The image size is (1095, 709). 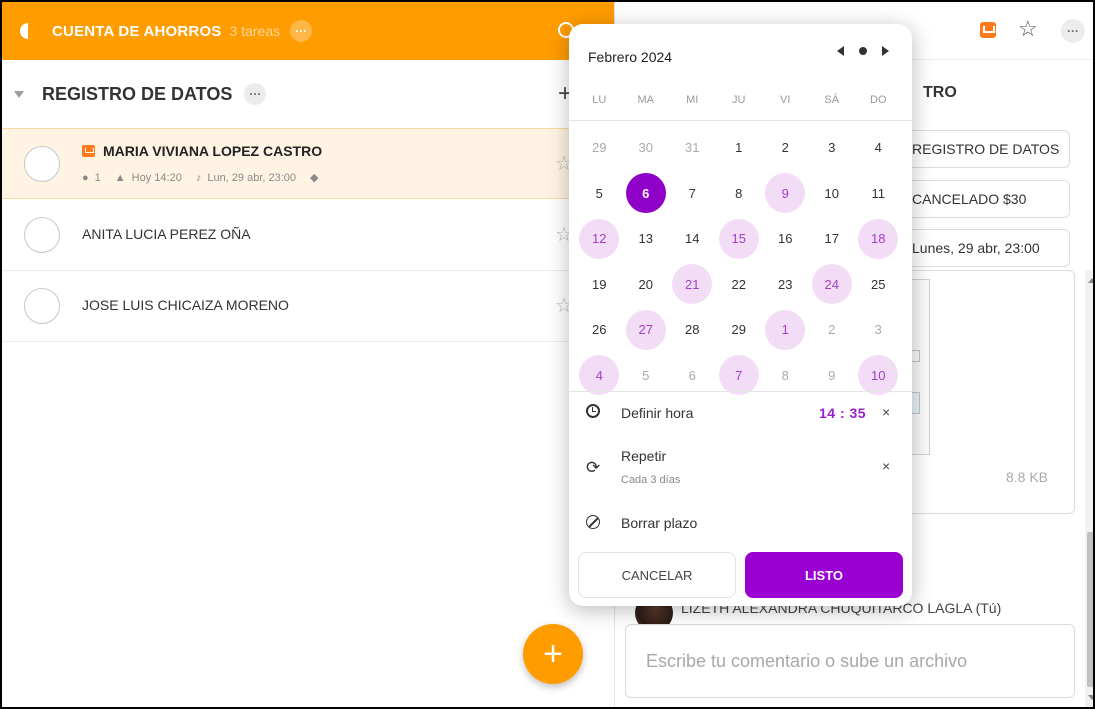 I want to click on weekday-label: SÁ, so click(x=832, y=100).